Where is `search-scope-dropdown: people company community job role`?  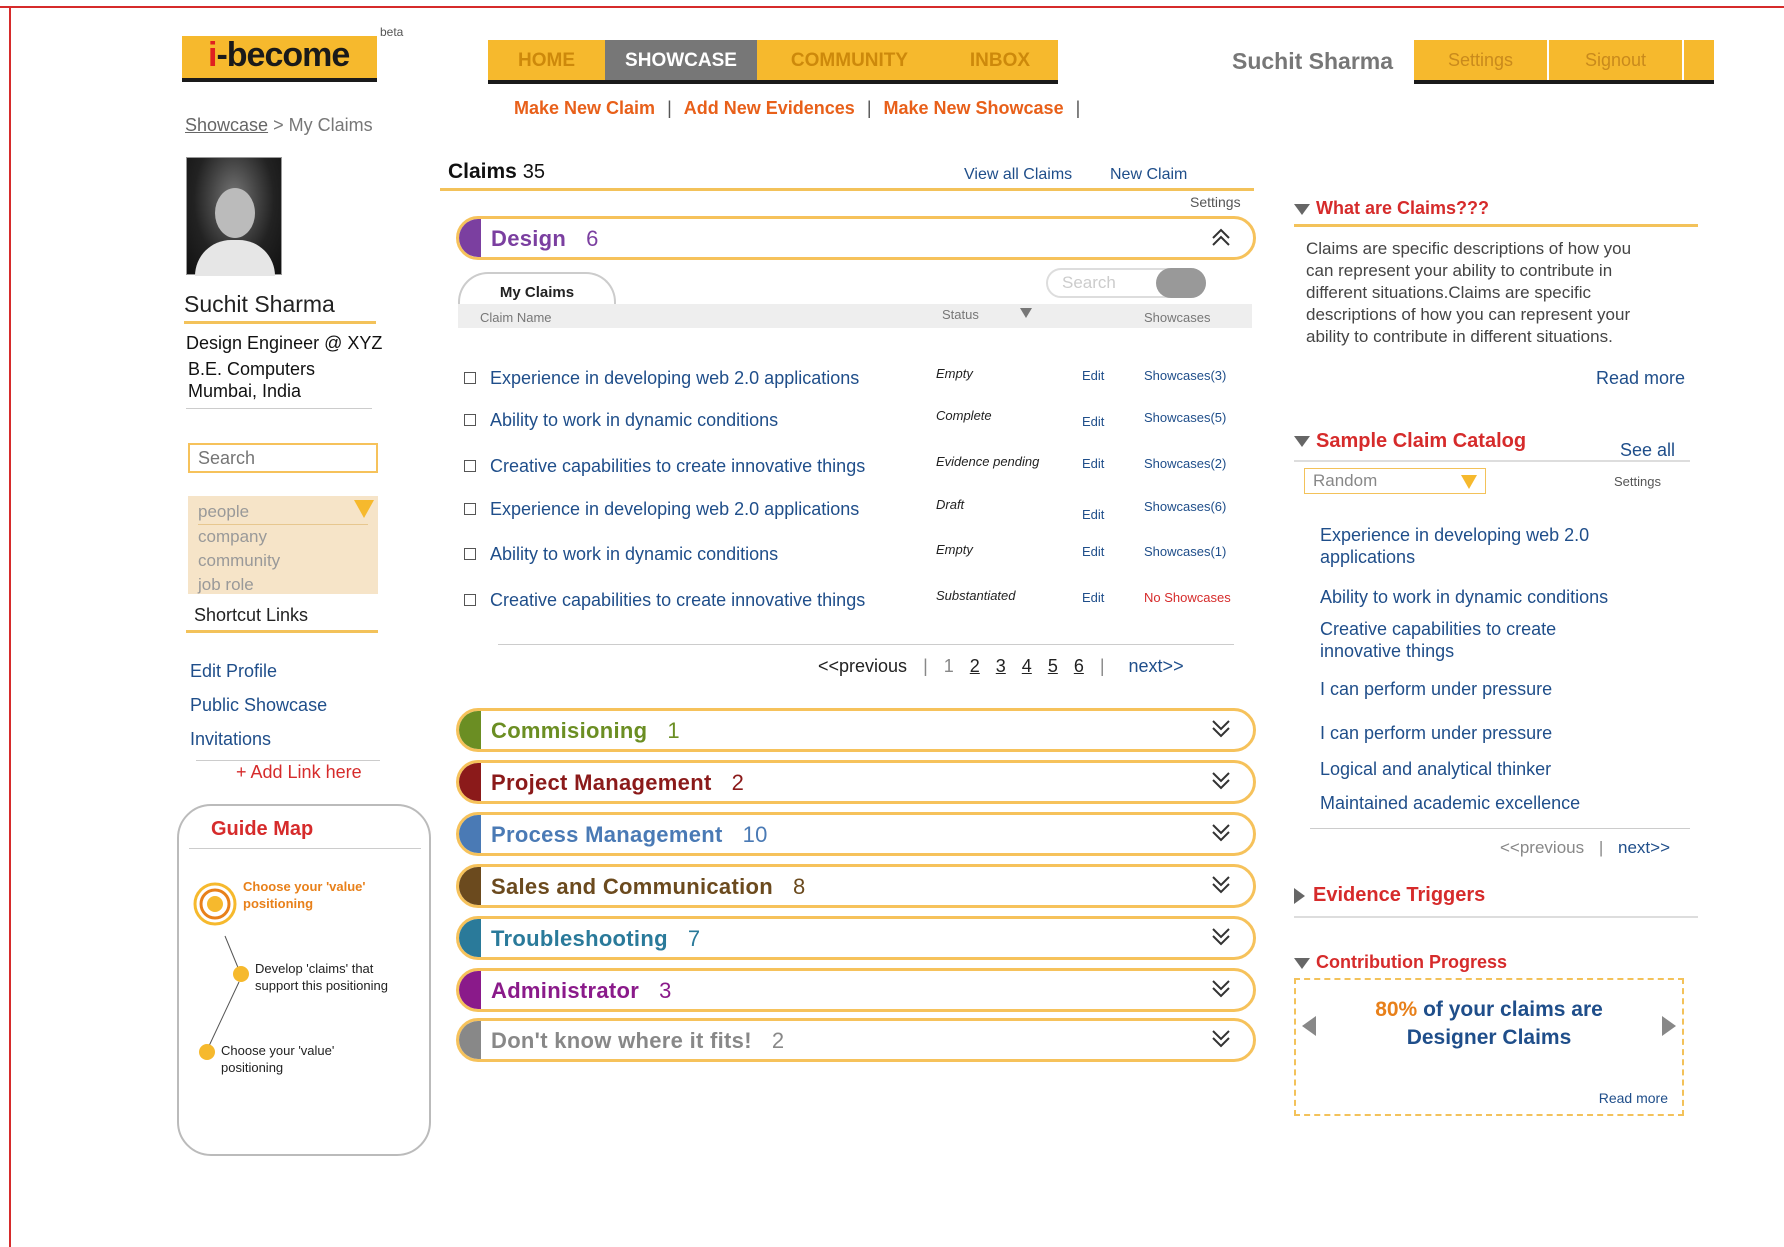
search-scope-dropdown: people company community job role is located at coordinates (283, 545).